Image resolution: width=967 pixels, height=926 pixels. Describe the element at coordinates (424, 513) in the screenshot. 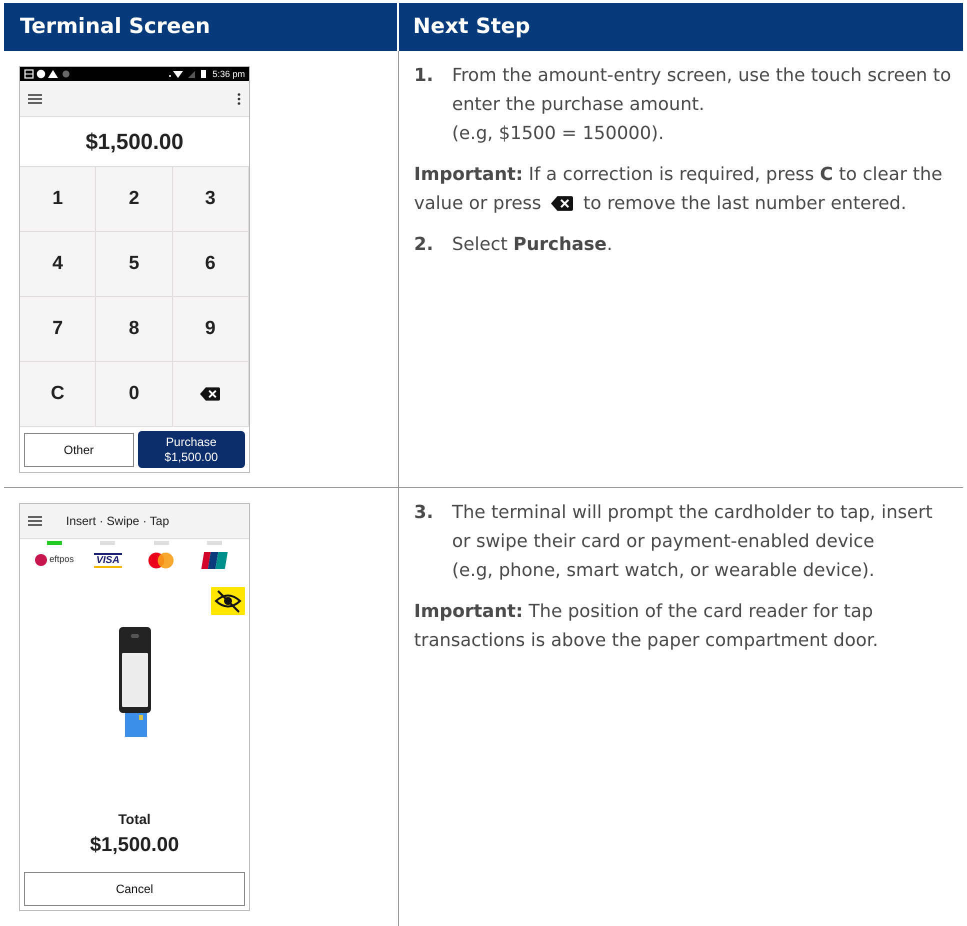

I see `step-number: 3.` at that location.